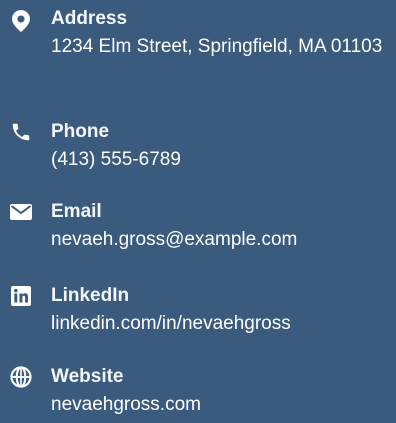 Image resolution: width=396 pixels, height=423 pixels. What do you see at coordinates (21, 296) in the screenshot?
I see `linkedin-icon` at bounding box center [21, 296].